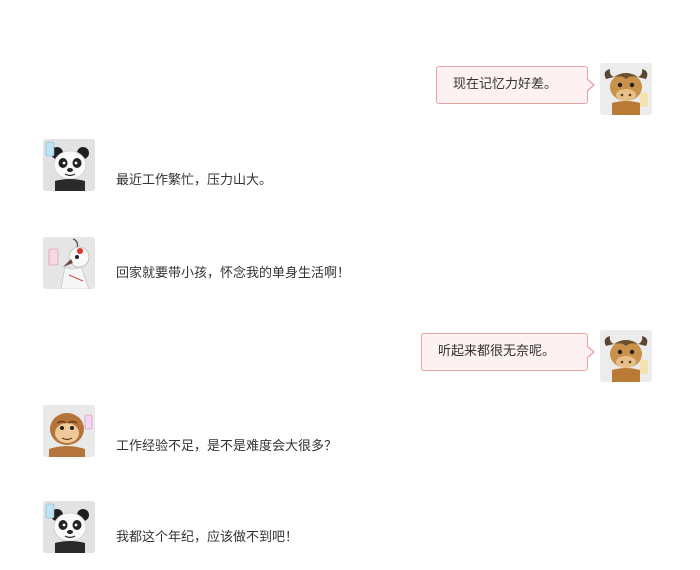 The image size is (700, 570). I want to click on crane-icon, so click(69, 263).